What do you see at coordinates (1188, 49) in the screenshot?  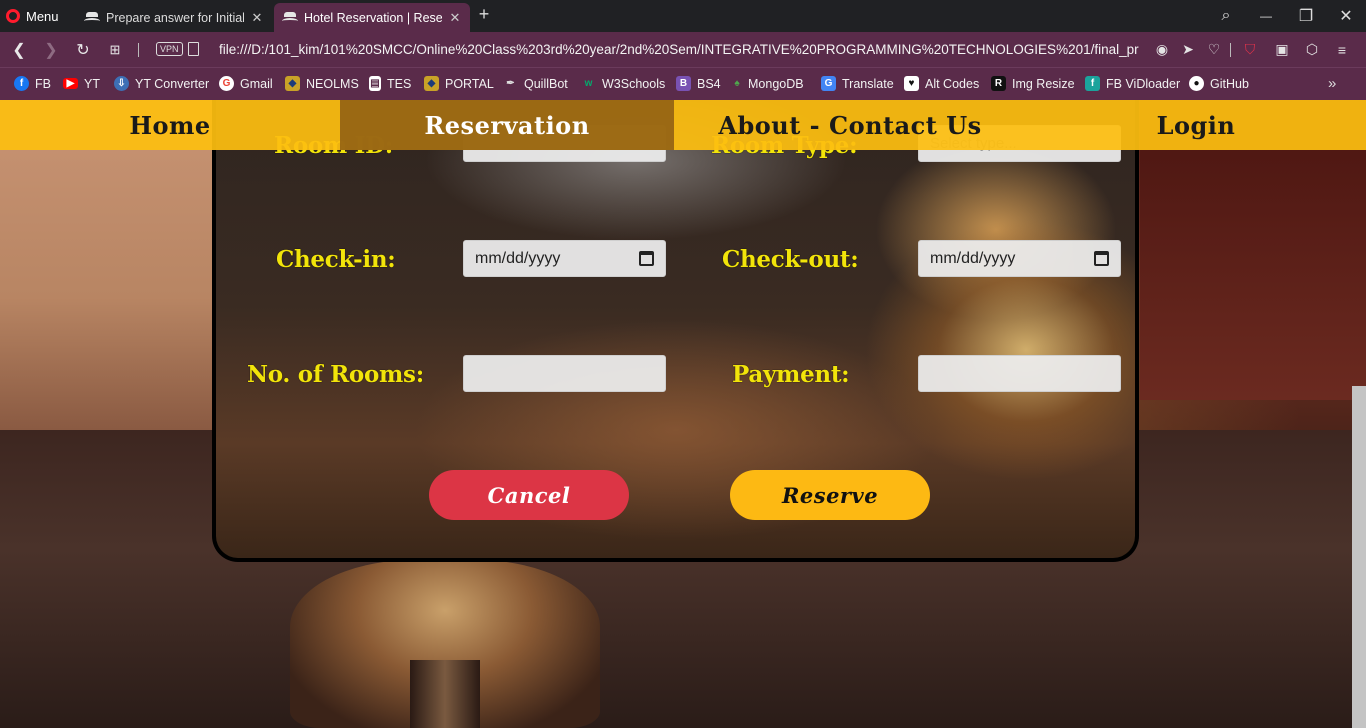 I see `send-icon: ➤` at bounding box center [1188, 49].